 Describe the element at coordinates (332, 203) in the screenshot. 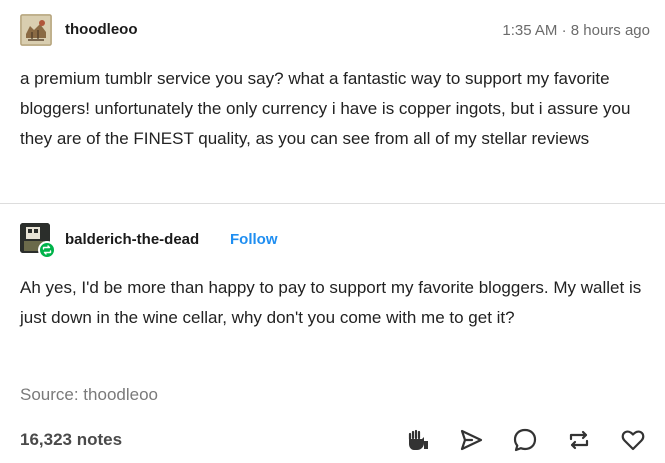

I see `divider` at that location.